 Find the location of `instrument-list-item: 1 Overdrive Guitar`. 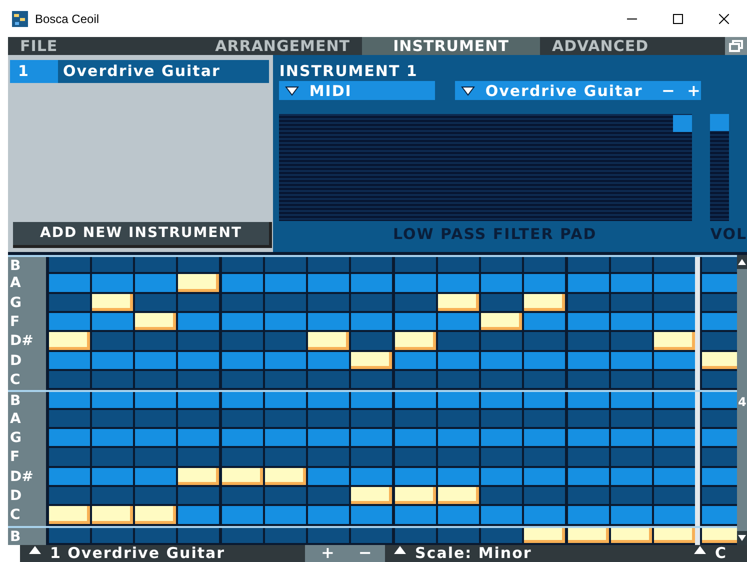

instrument-list-item: 1 Overdrive Guitar is located at coordinates (140, 71).